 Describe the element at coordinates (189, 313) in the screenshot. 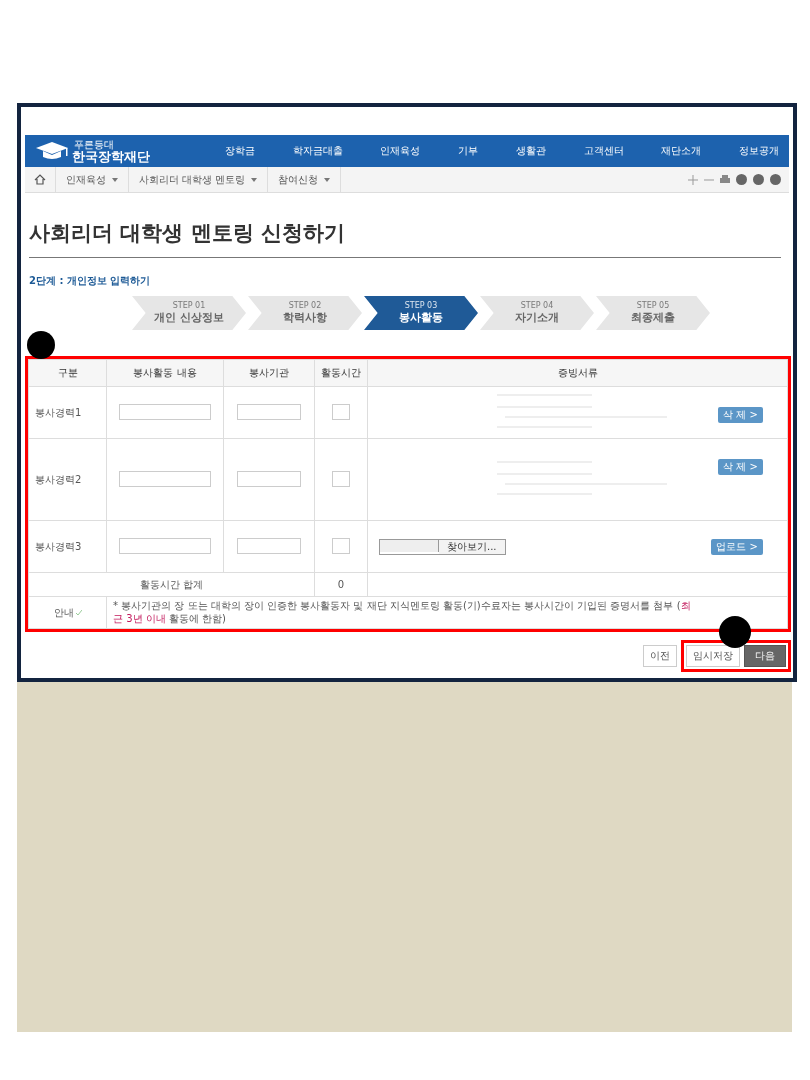

I see `step-tab: STEP 01 개인 신상정보` at that location.